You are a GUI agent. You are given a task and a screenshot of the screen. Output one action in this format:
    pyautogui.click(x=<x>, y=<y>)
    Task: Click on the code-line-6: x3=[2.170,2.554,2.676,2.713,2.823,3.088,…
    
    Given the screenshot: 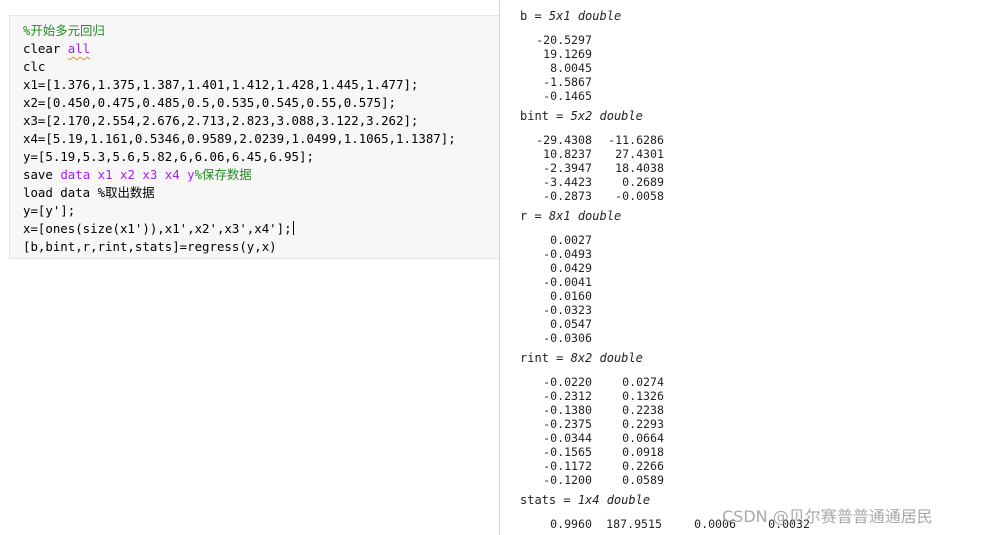 What is the action you would take?
    pyautogui.click(x=220, y=121)
    